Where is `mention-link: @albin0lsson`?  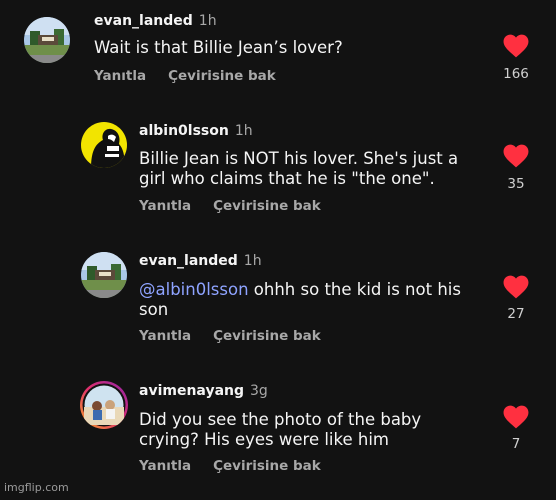 mention-link: @albin0lsson is located at coordinates (194, 289).